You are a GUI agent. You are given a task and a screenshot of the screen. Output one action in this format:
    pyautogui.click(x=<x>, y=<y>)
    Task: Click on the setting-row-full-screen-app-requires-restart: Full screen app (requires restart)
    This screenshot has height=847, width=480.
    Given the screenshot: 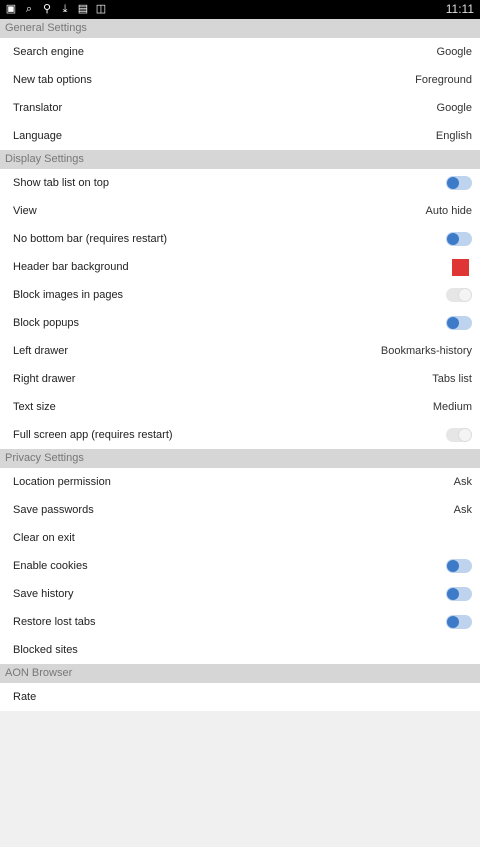 What is the action you would take?
    pyautogui.click(x=240, y=435)
    